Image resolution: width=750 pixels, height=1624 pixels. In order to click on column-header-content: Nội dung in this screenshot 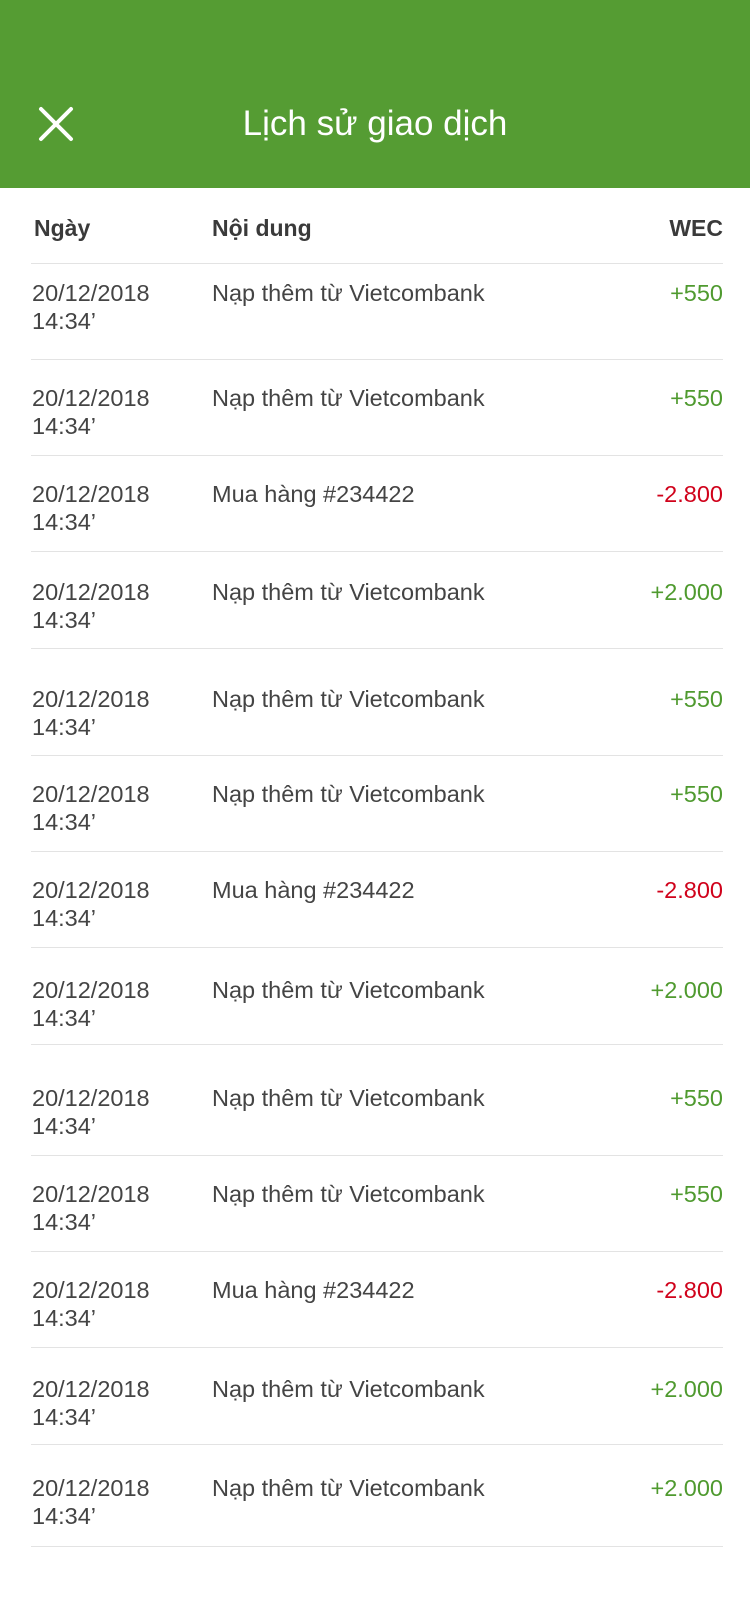, I will do `click(262, 228)`.